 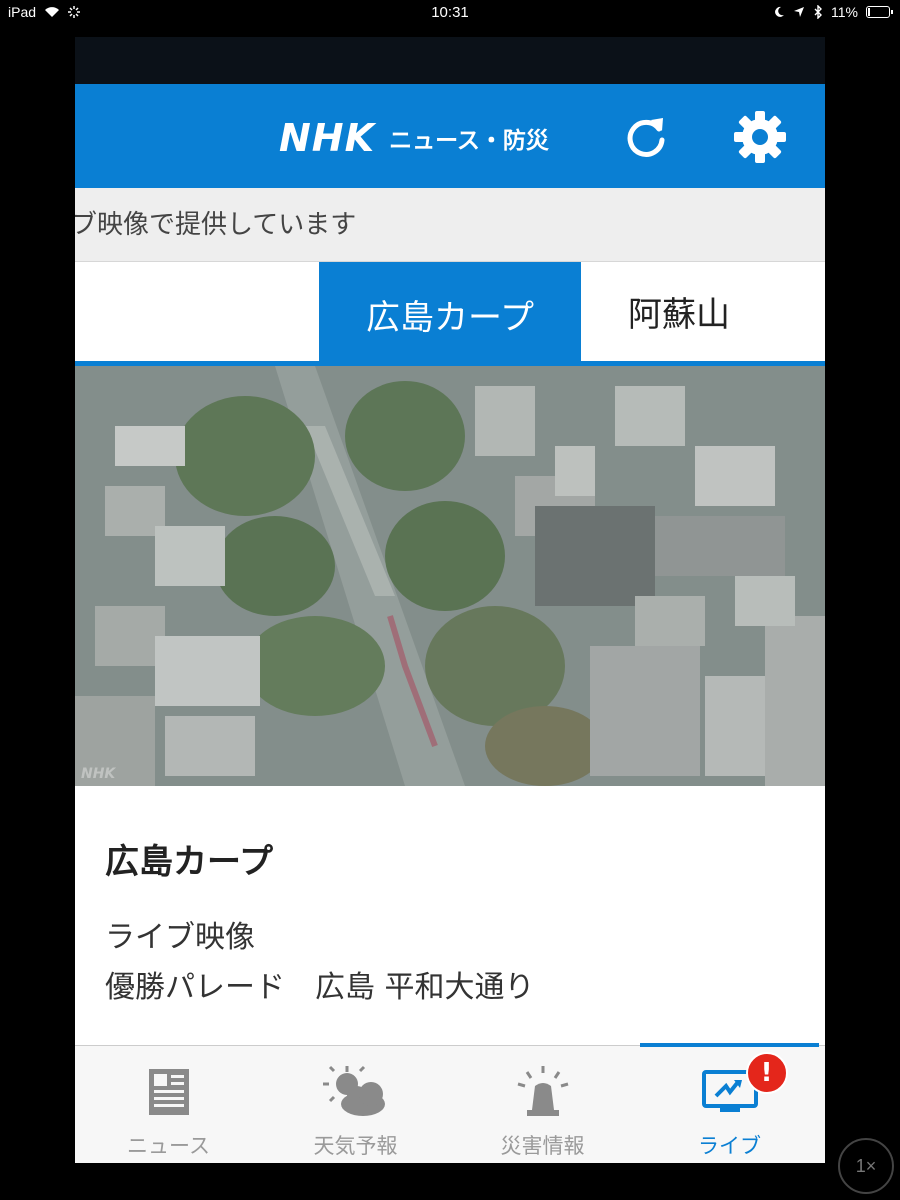 I want to click on bottom-tab-bar: ニュース 天気予報 災害情報 ! ライブ, so click(x=450, y=1103).